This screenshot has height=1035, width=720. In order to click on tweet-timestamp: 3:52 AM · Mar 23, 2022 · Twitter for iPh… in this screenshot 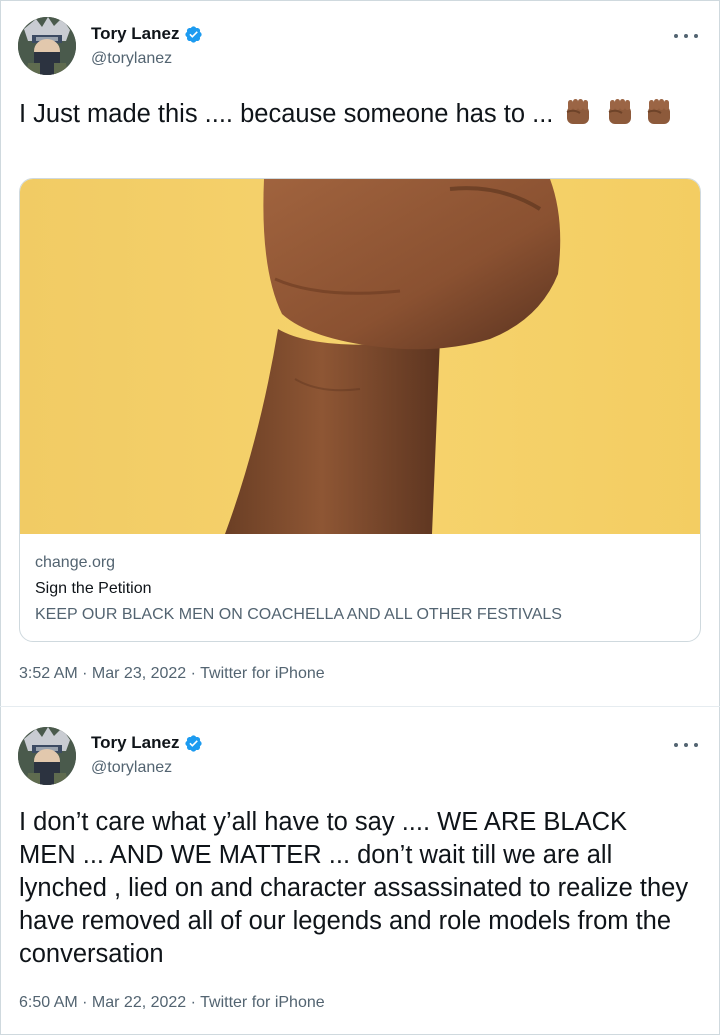, I will do `click(172, 674)`.